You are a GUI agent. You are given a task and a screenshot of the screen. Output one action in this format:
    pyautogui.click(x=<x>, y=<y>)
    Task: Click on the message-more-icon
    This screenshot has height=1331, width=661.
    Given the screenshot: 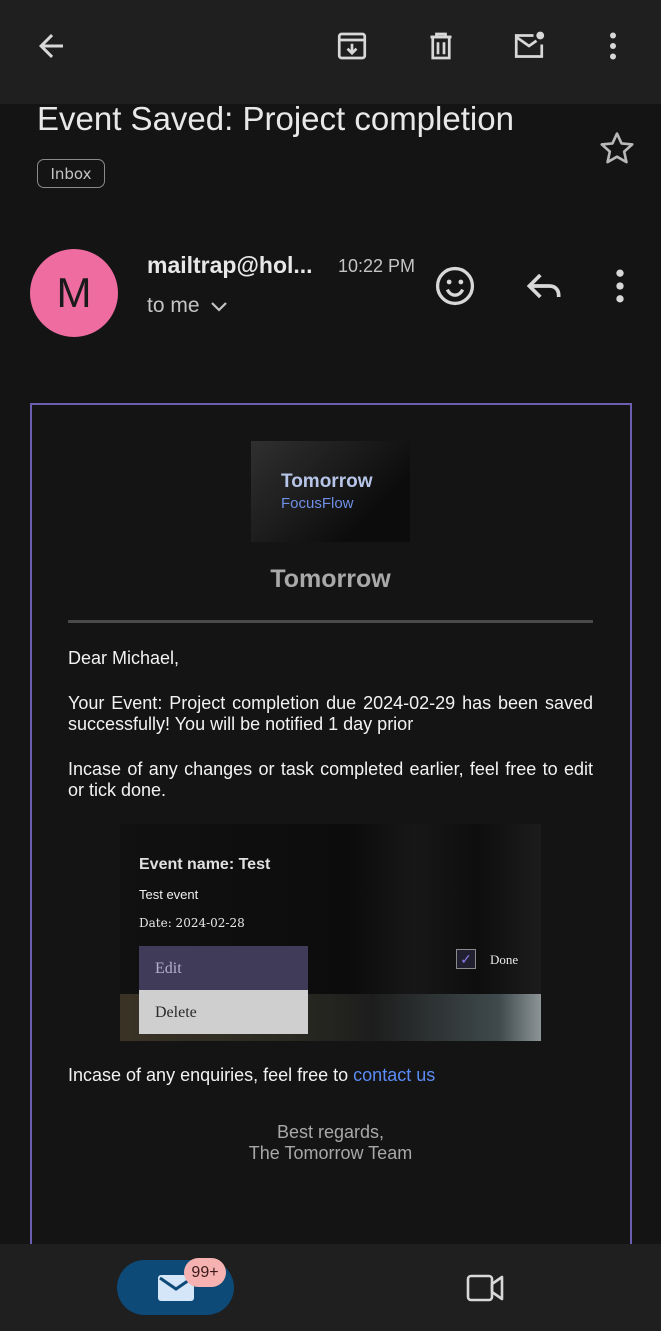 What is the action you would take?
    pyautogui.click(x=620, y=286)
    